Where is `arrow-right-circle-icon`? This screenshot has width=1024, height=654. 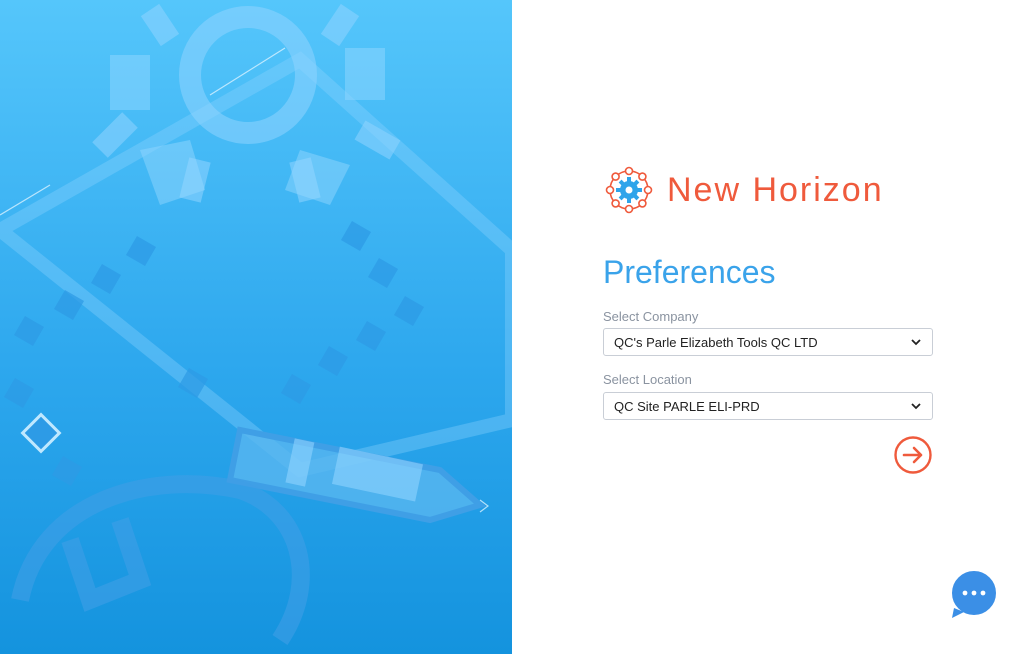 arrow-right-circle-icon is located at coordinates (913, 455).